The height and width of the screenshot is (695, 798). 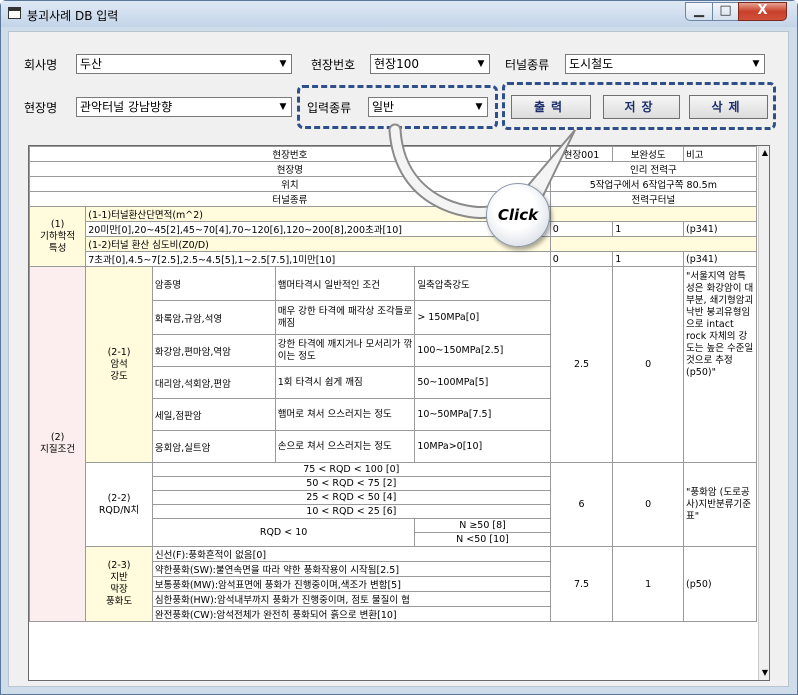 I want to click on arrow-body-inner, so click(x=441, y=171).